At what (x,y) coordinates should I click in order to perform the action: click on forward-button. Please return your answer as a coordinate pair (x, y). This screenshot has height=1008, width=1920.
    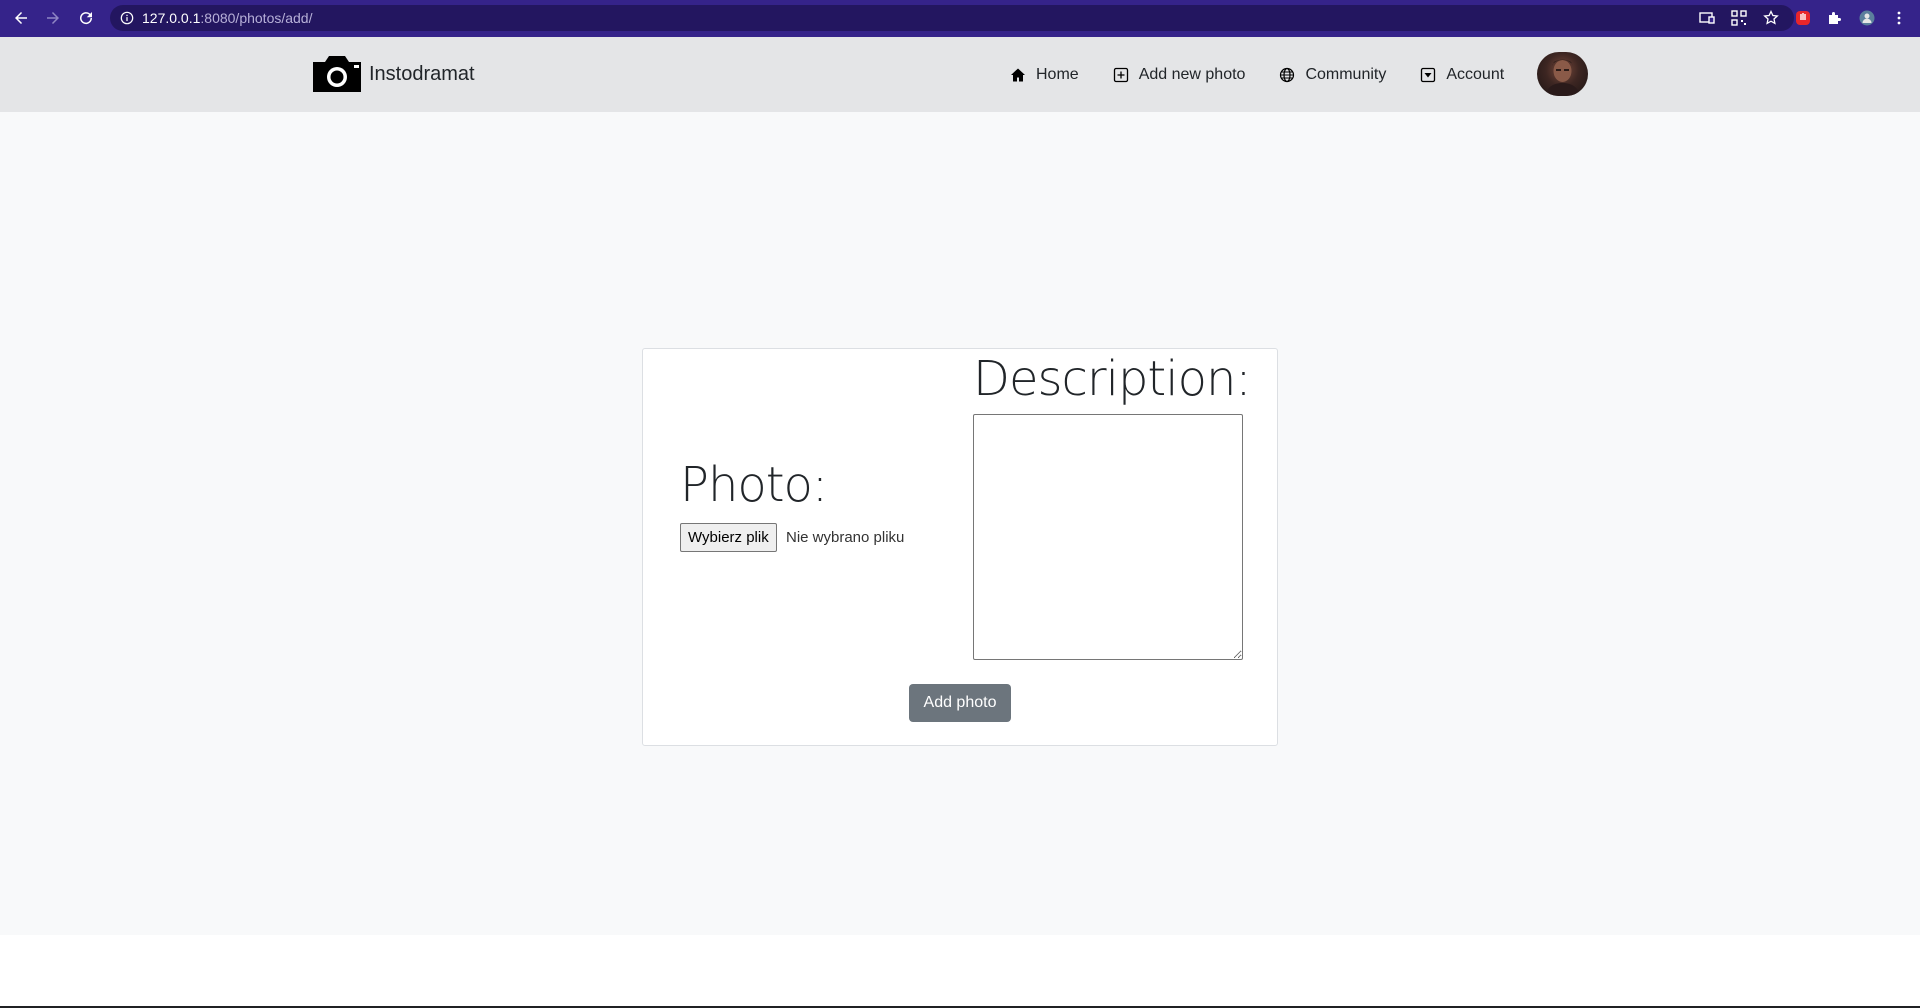
    Looking at the image, I should click on (53, 18).